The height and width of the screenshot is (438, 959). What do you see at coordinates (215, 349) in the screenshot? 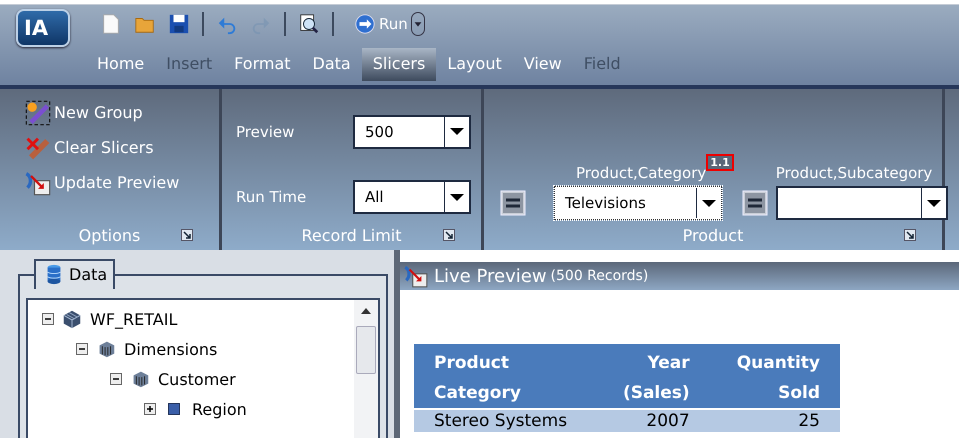
I see `tree-item: Dimensions` at bounding box center [215, 349].